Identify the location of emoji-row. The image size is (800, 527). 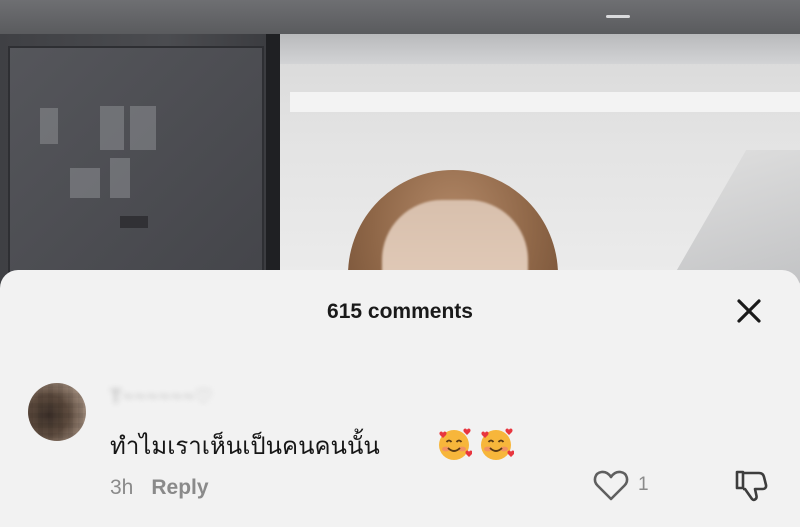
(475, 444).